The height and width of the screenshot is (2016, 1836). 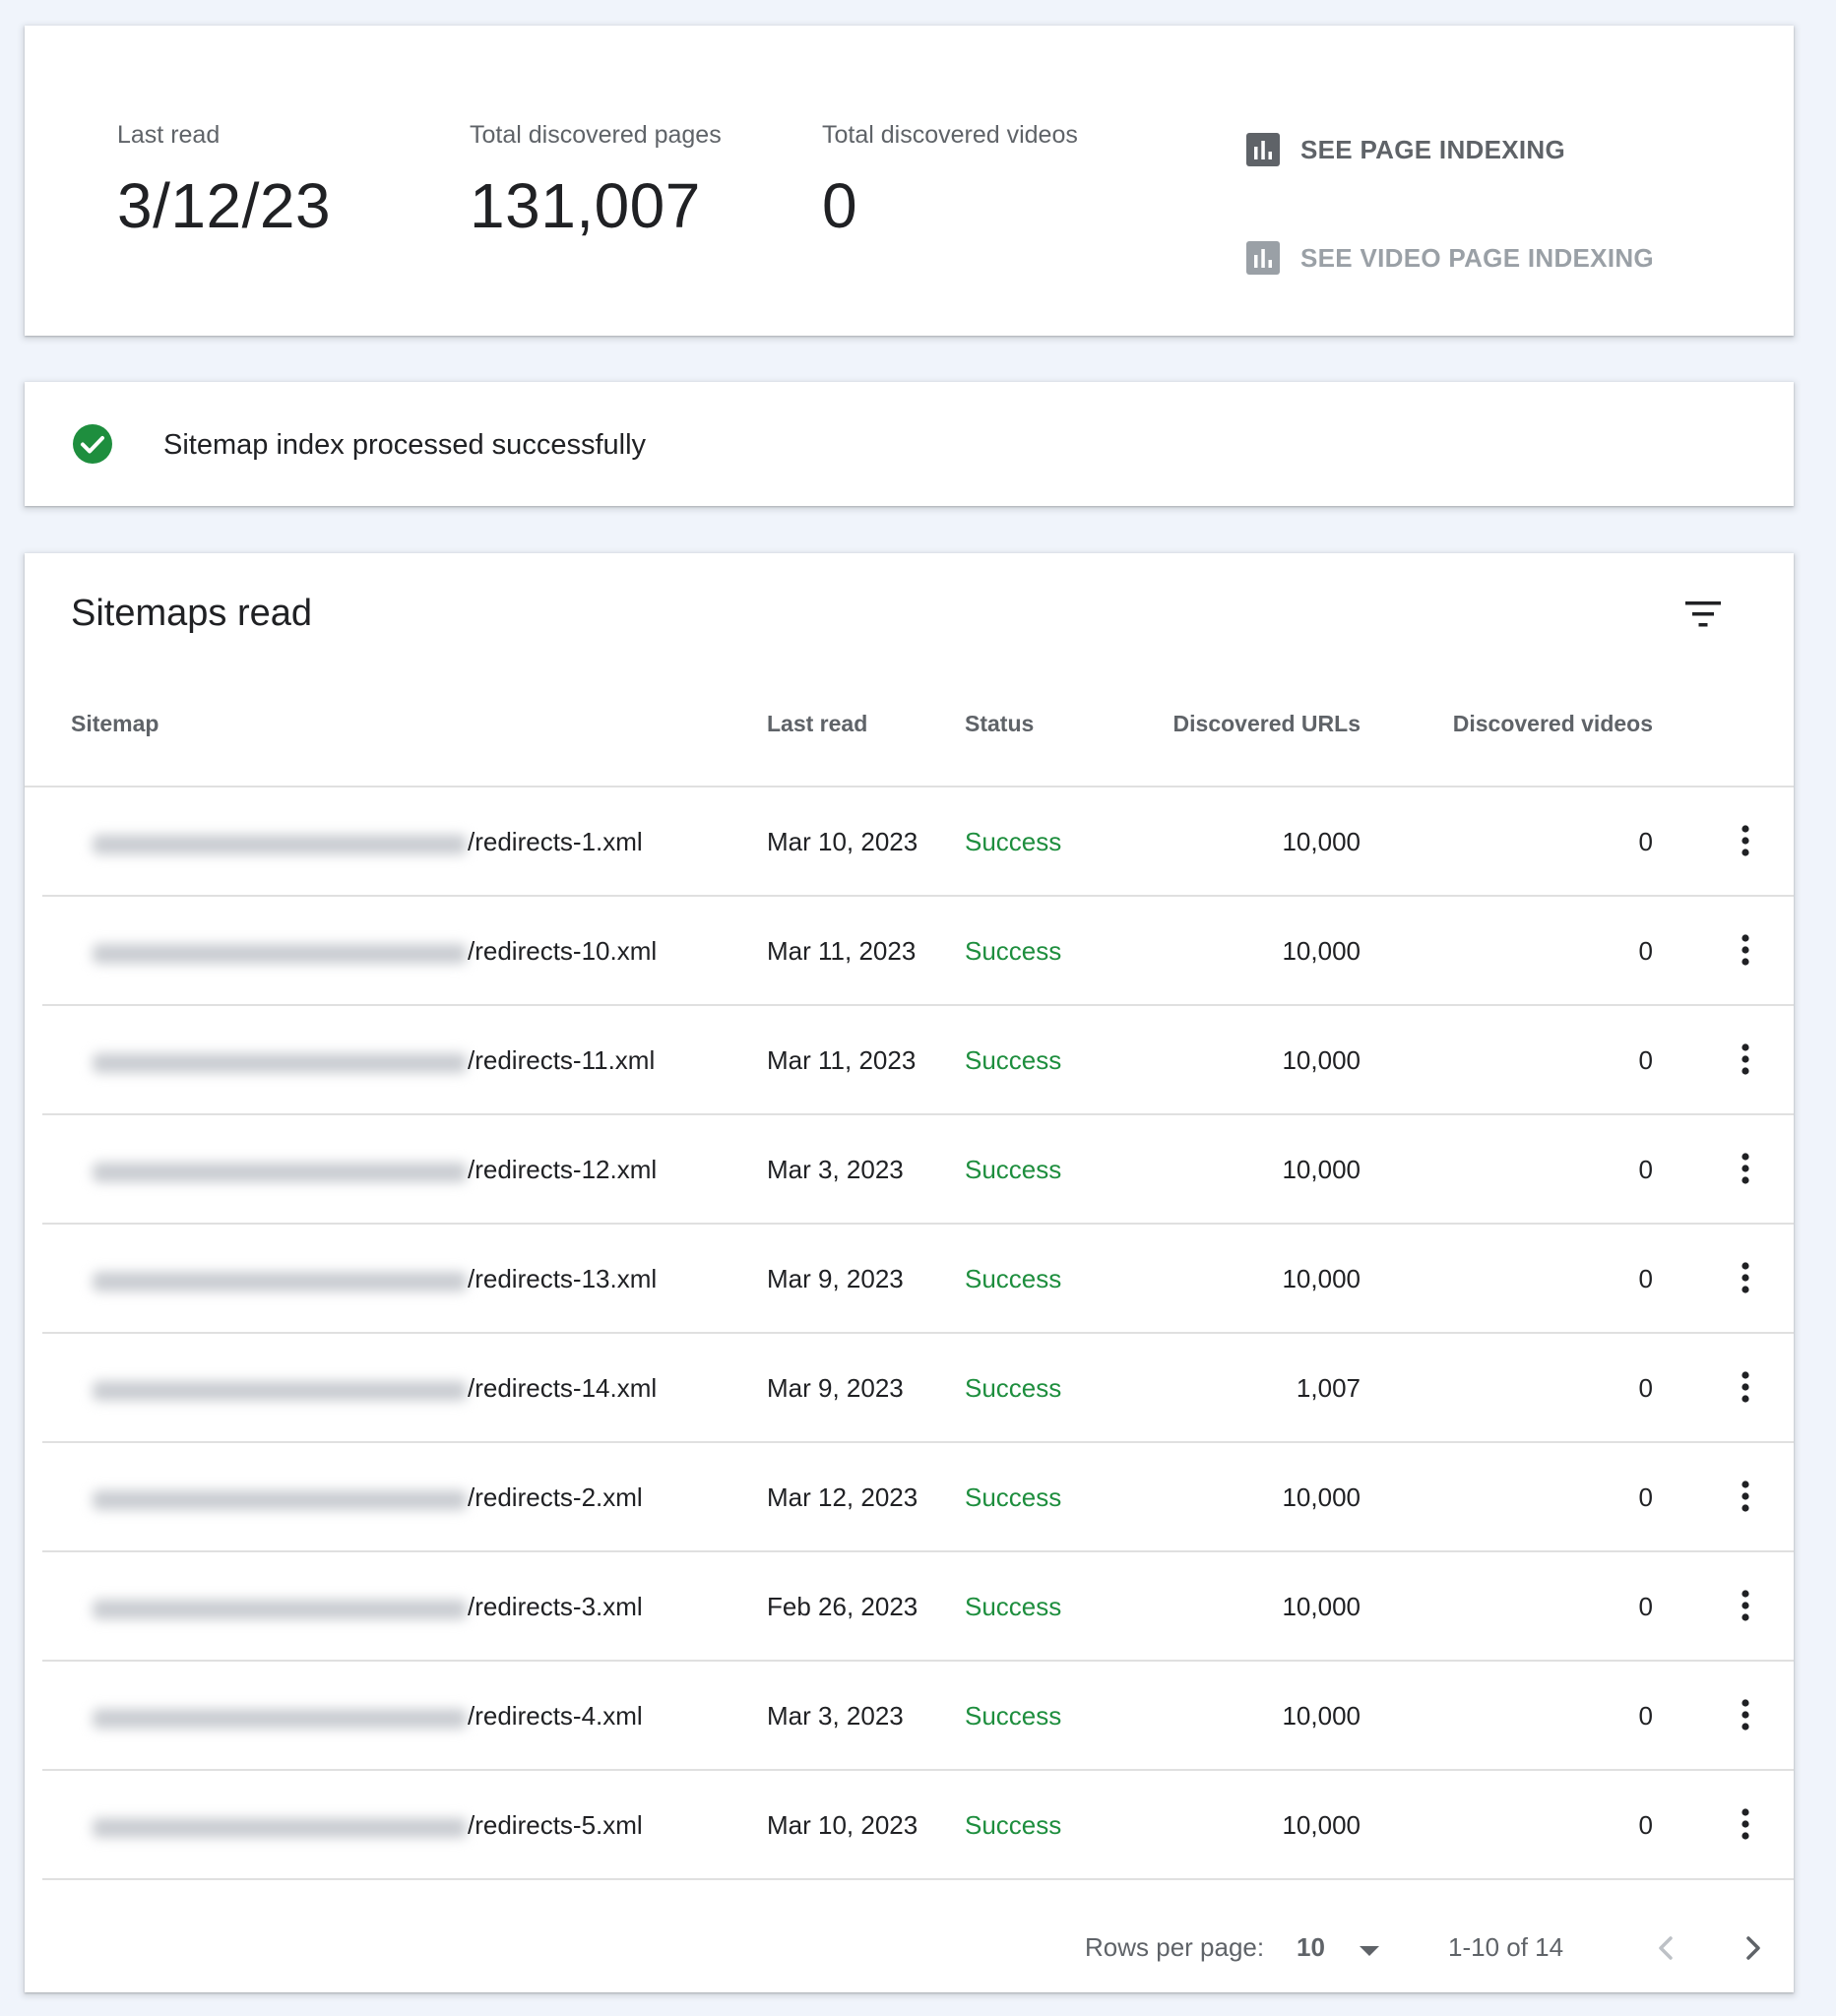 What do you see at coordinates (842, 1825) in the screenshot?
I see `last-read-date: Mar 10, 2023` at bounding box center [842, 1825].